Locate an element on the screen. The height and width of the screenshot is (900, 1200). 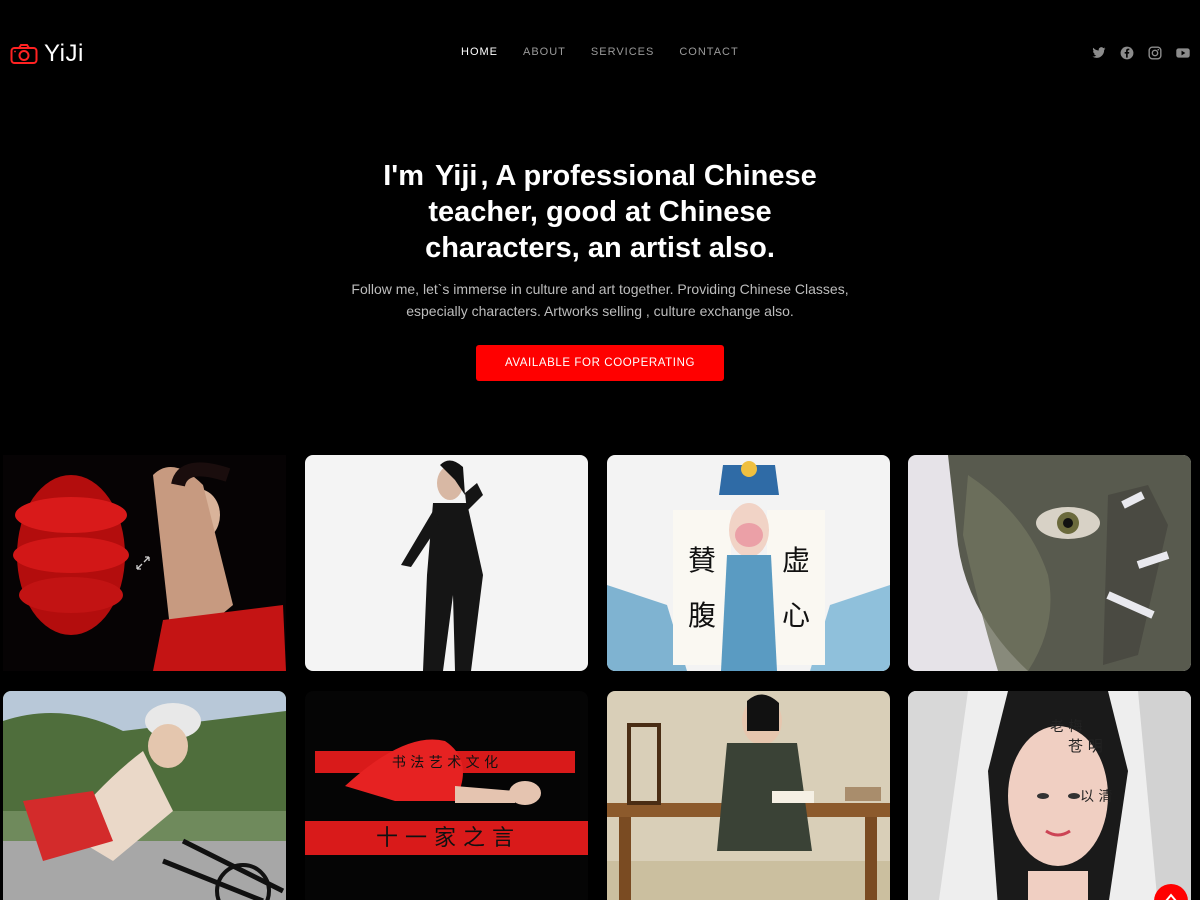
svg-text: 賛 is located at coordinates (702, 560).